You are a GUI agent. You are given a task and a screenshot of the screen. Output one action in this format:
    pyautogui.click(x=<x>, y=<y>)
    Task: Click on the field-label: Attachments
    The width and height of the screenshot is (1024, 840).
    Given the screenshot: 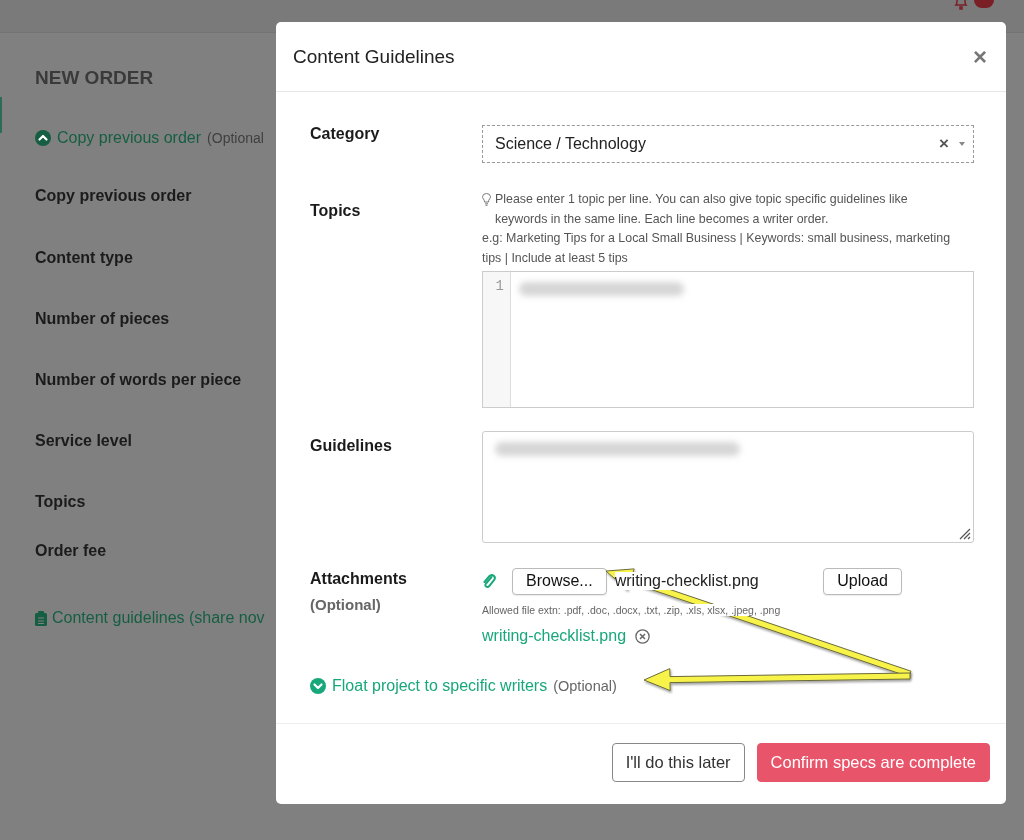 What is the action you would take?
    pyautogui.click(x=359, y=579)
    